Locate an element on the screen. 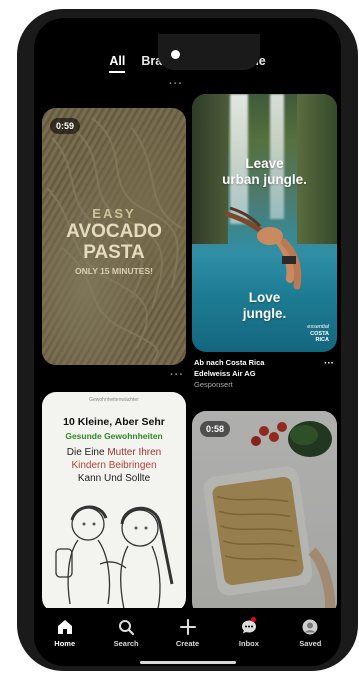 The width and height of the screenshot is (359, 677). search-icon is located at coordinates (126, 627).